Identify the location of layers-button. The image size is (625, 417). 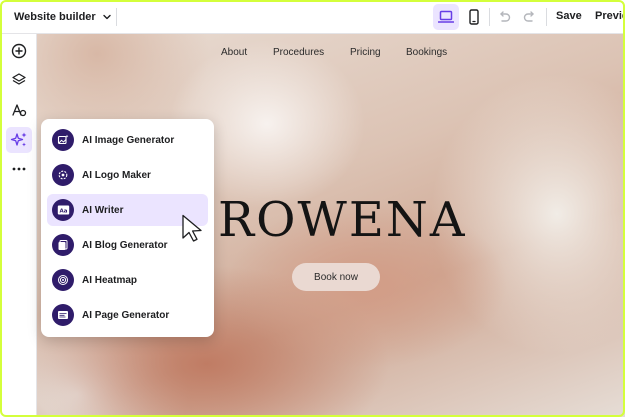
(19, 80).